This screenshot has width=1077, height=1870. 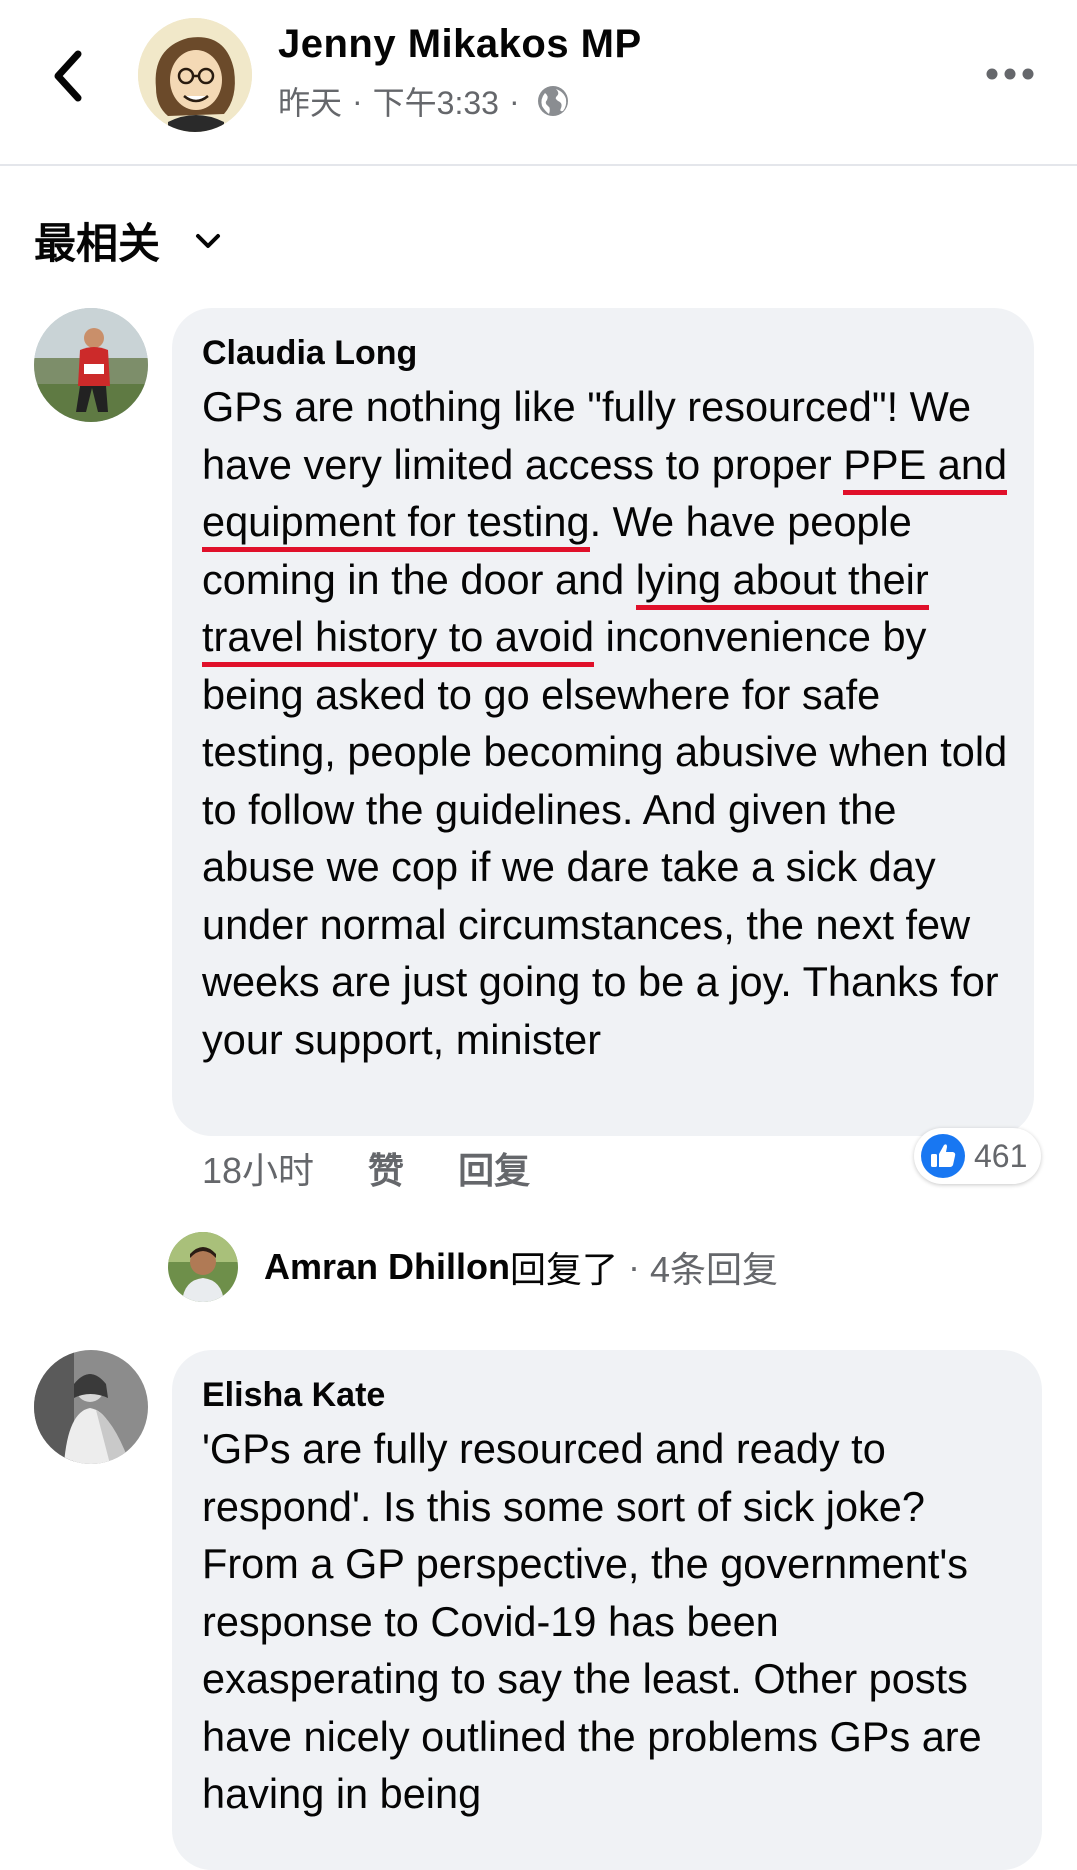 I want to click on chevron-down-icon, so click(x=208, y=240).